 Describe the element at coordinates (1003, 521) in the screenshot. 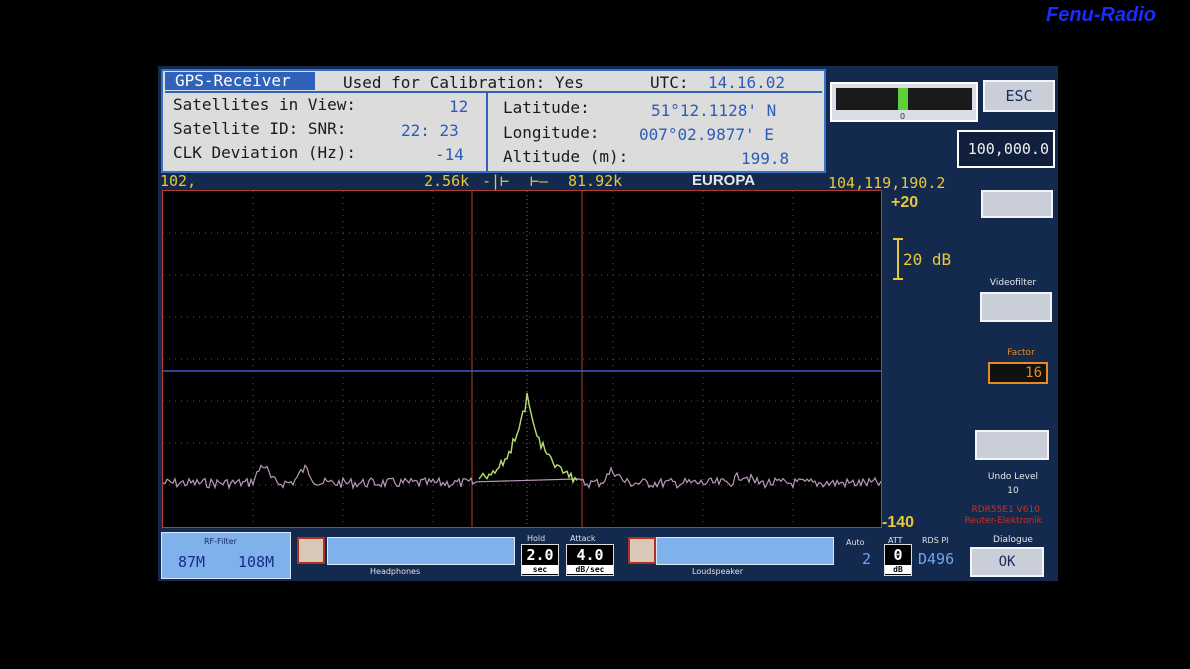

I see `maker-label: Reuter-Elektronik` at that location.